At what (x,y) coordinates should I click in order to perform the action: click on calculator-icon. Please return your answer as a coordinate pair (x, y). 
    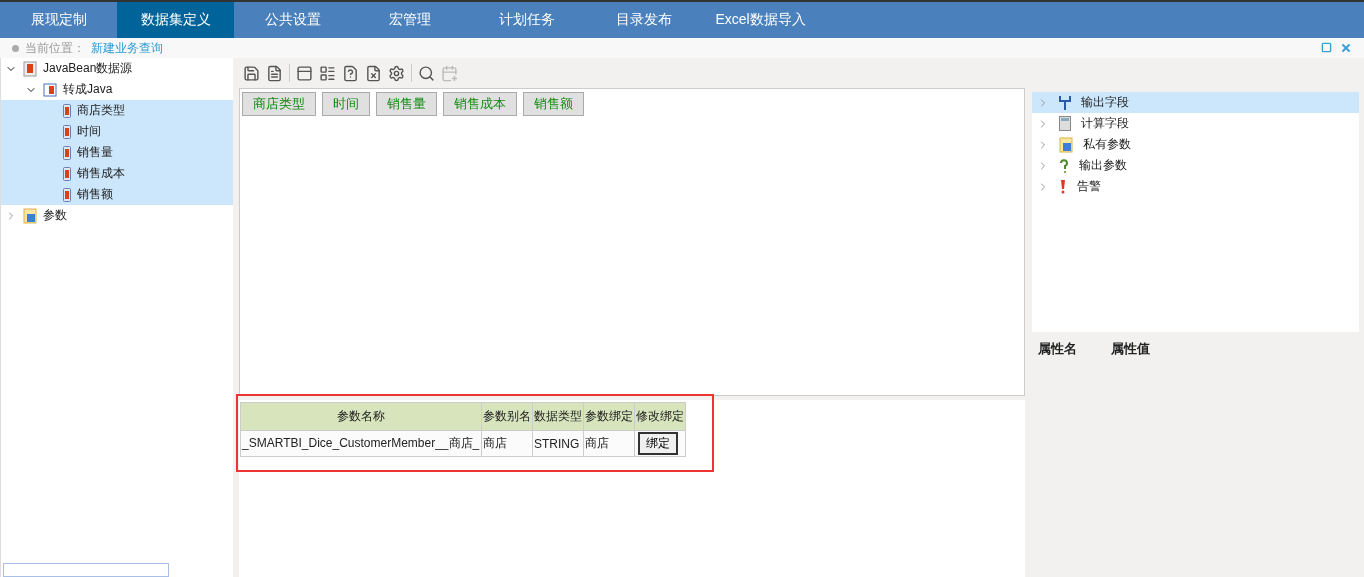
    Looking at the image, I should click on (1065, 123).